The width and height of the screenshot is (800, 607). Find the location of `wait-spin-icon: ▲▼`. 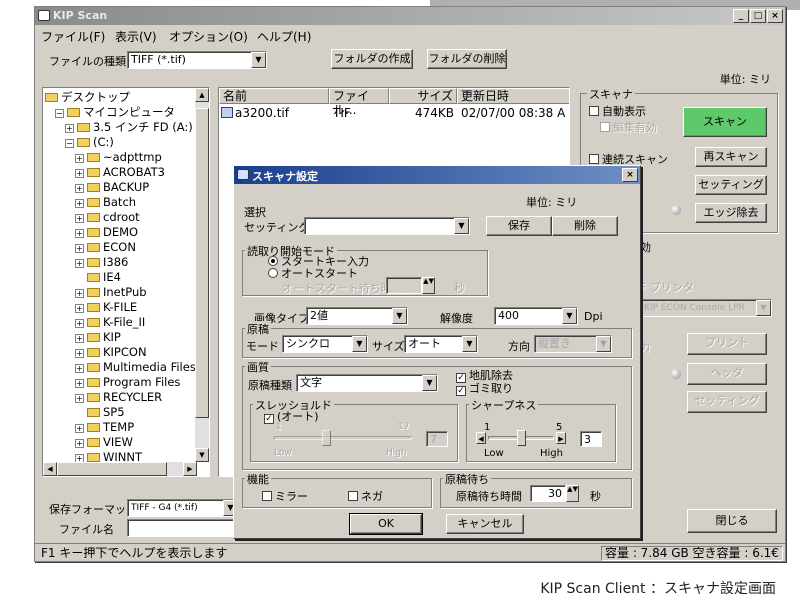

wait-spin-icon: ▲▼ is located at coordinates (572, 493).